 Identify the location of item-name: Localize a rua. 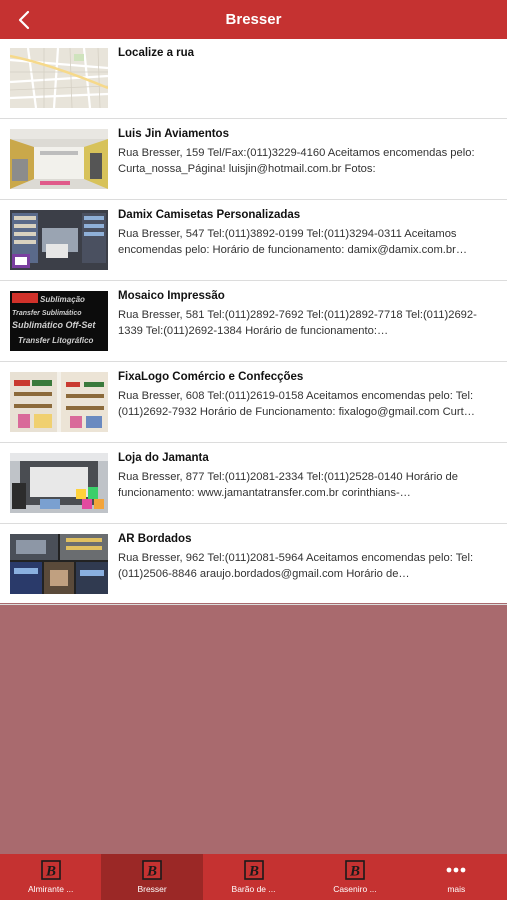
(156, 53).